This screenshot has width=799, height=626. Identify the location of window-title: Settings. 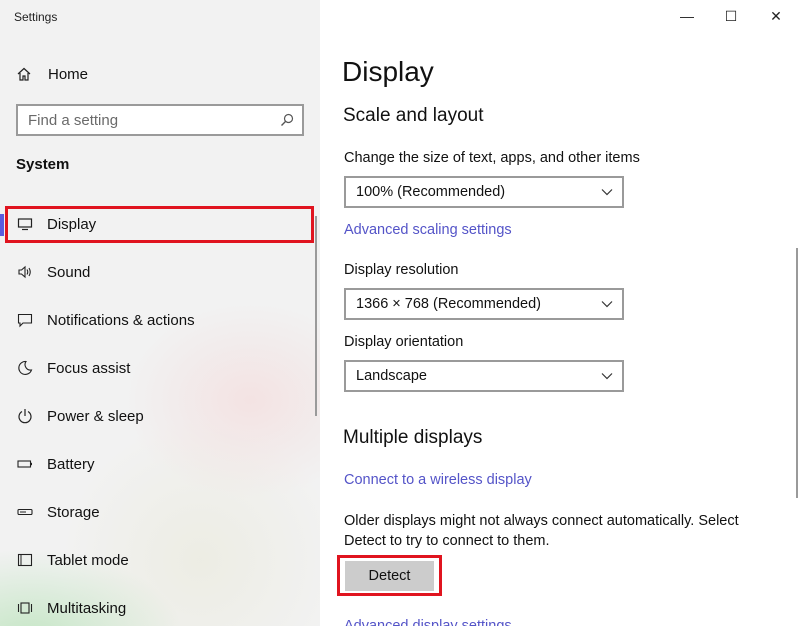
(36, 17).